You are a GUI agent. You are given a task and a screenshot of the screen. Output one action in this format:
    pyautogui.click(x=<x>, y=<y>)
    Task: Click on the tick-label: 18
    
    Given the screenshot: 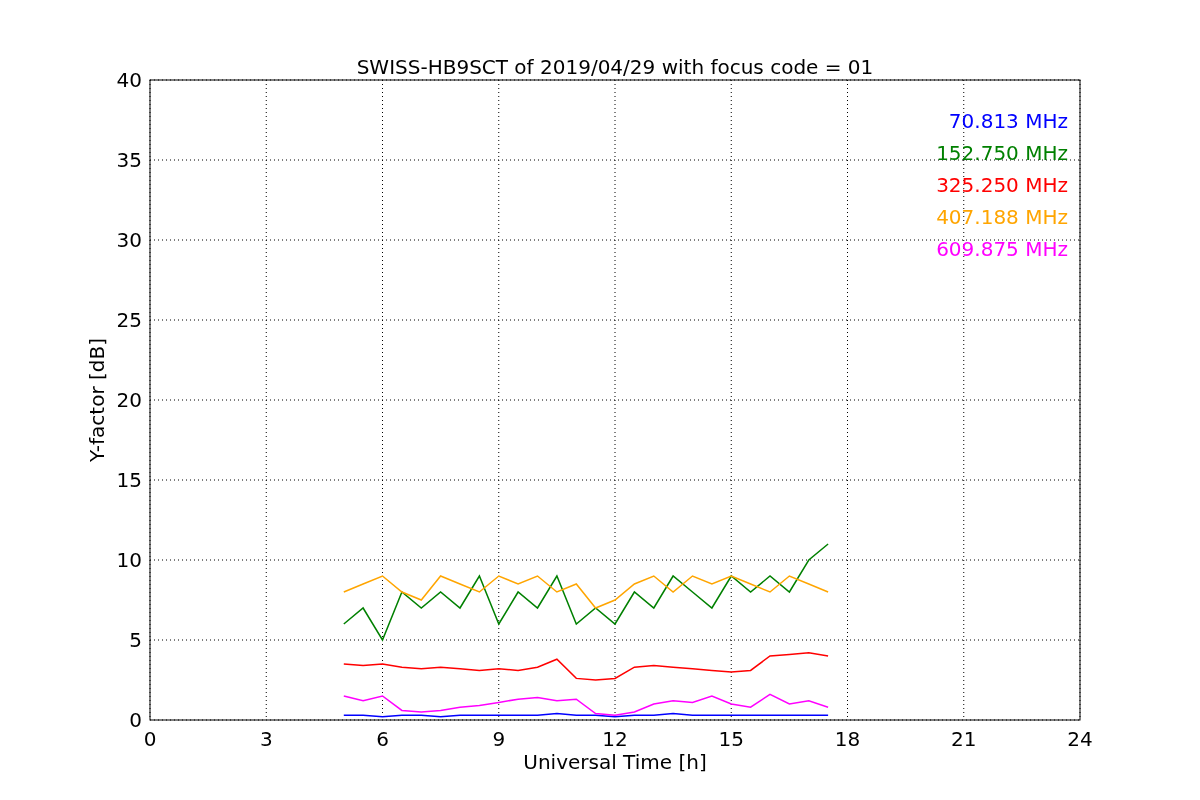 What is the action you would take?
    pyautogui.click(x=847, y=739)
    